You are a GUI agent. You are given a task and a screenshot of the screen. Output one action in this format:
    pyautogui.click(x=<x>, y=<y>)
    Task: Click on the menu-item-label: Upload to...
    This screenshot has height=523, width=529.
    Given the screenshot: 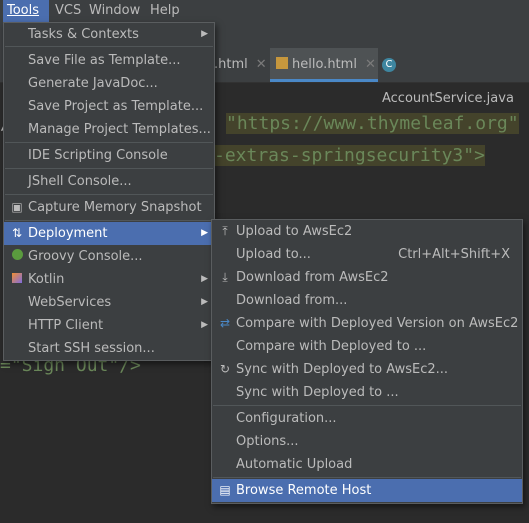 What is the action you would take?
    pyautogui.click(x=273, y=254)
    